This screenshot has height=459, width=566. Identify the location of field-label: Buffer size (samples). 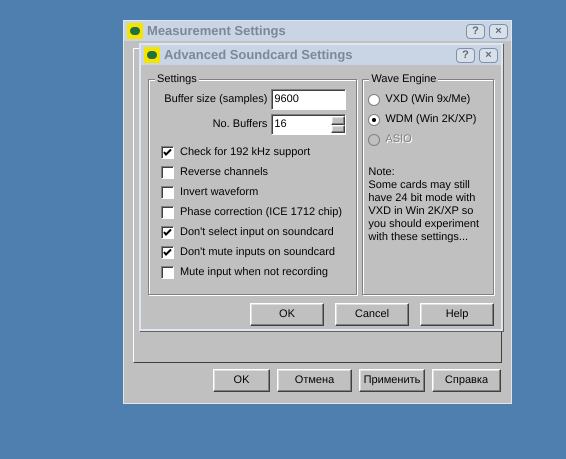
(216, 100).